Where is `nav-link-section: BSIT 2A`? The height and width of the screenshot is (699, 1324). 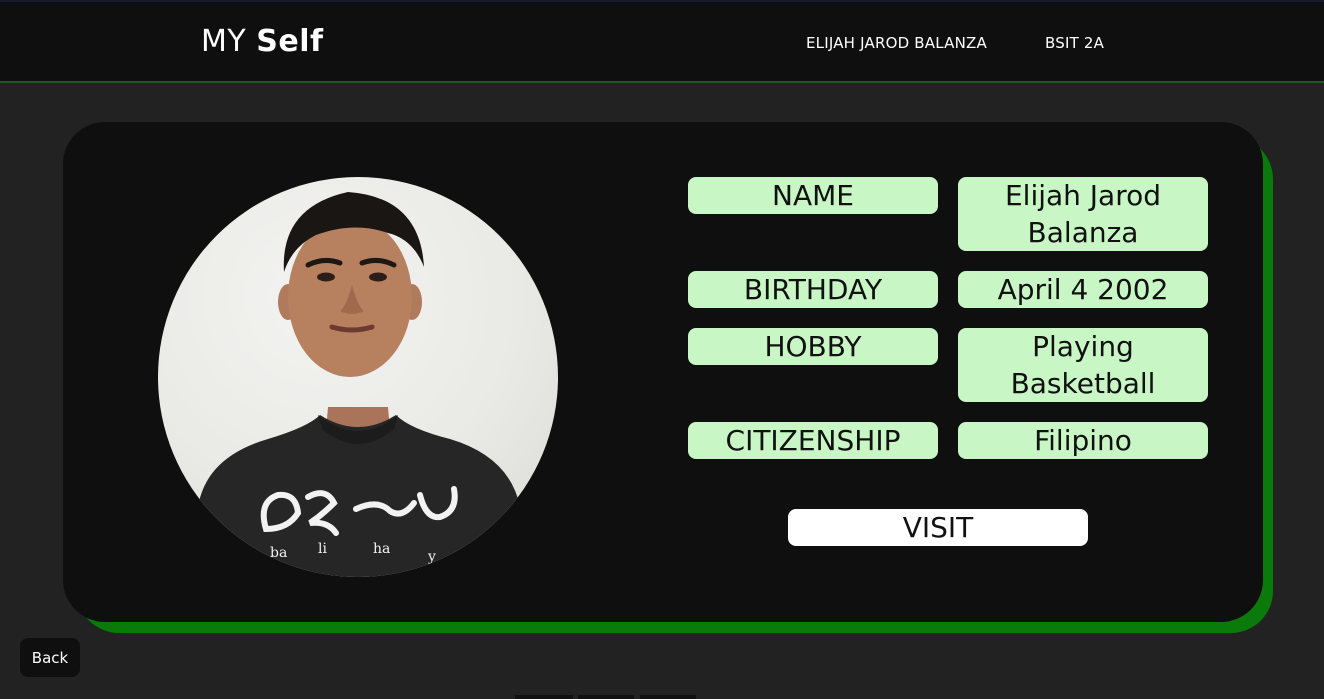 nav-link-section: BSIT 2A is located at coordinates (1074, 43).